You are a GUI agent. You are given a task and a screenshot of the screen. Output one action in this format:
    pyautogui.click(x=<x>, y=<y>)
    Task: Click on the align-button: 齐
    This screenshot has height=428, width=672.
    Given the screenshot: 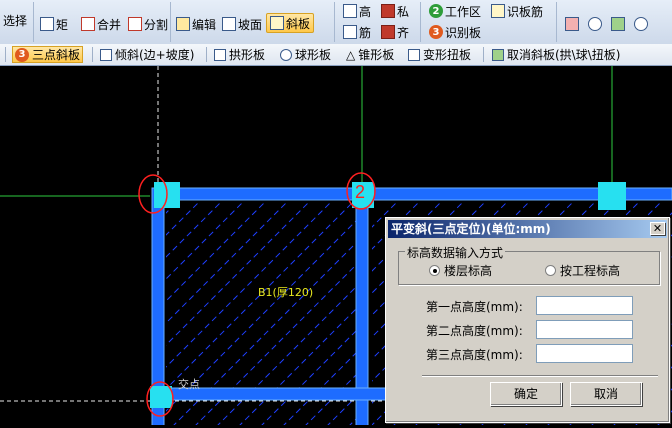 What is the action you would take?
    pyautogui.click(x=395, y=32)
    